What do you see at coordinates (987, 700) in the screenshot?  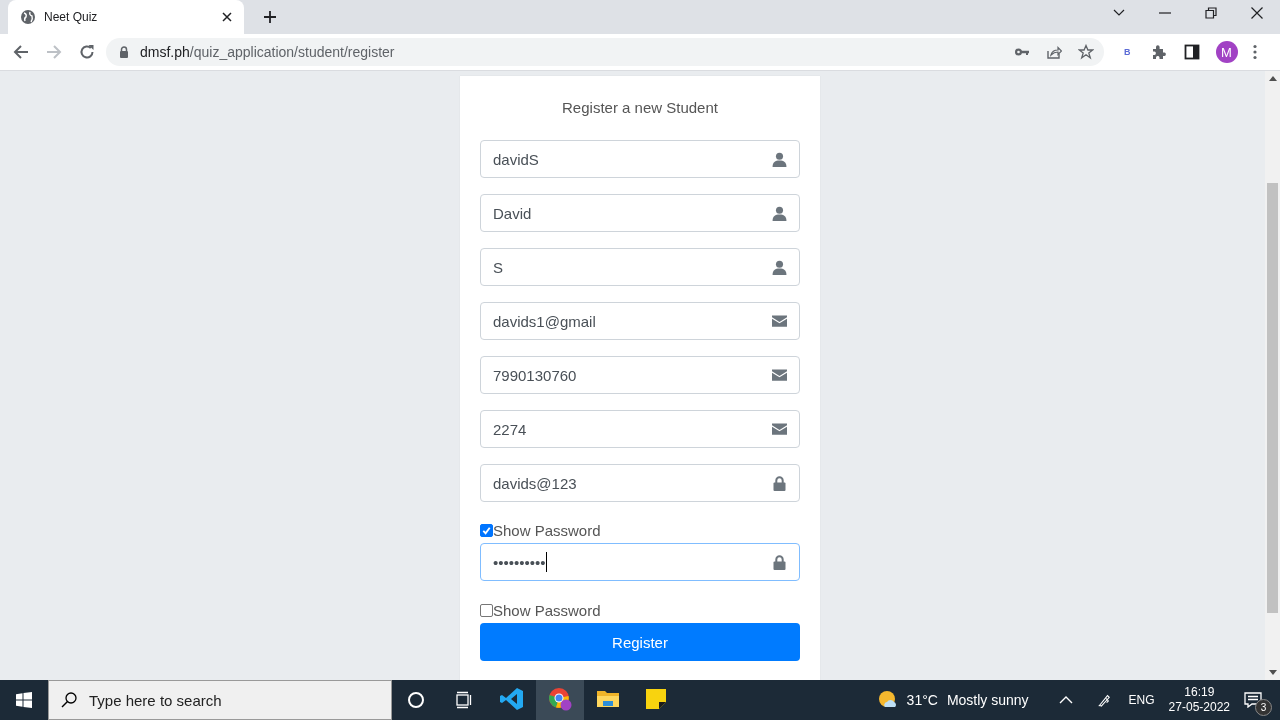 I see `weather-text: Mostly sunny` at bounding box center [987, 700].